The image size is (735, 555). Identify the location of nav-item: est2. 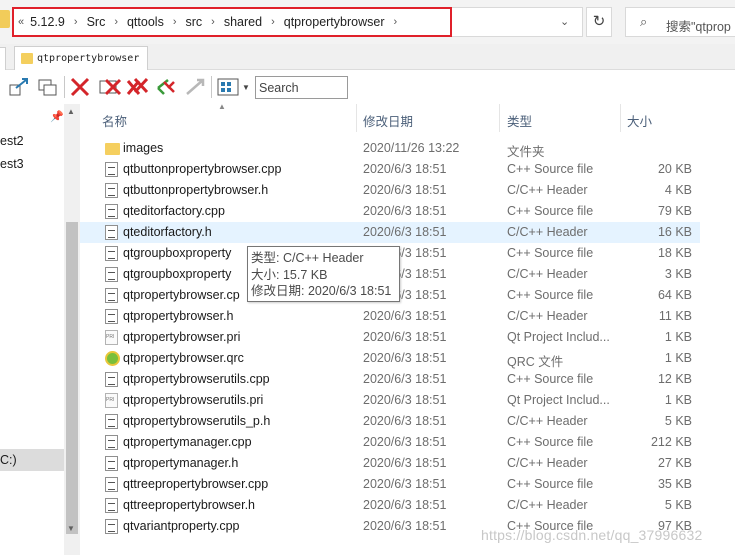
(12, 141).